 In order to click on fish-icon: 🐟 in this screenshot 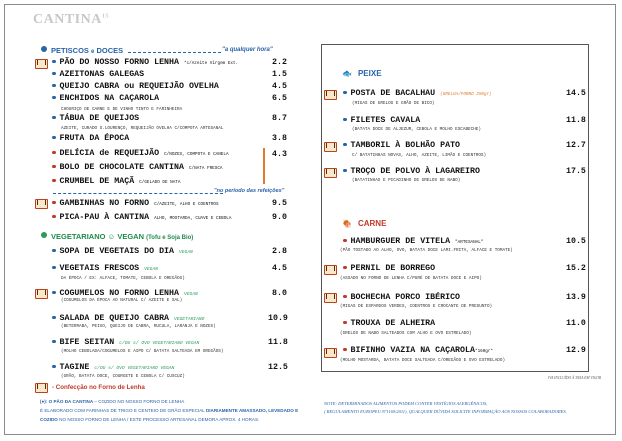, I will do `click(347, 73)`.